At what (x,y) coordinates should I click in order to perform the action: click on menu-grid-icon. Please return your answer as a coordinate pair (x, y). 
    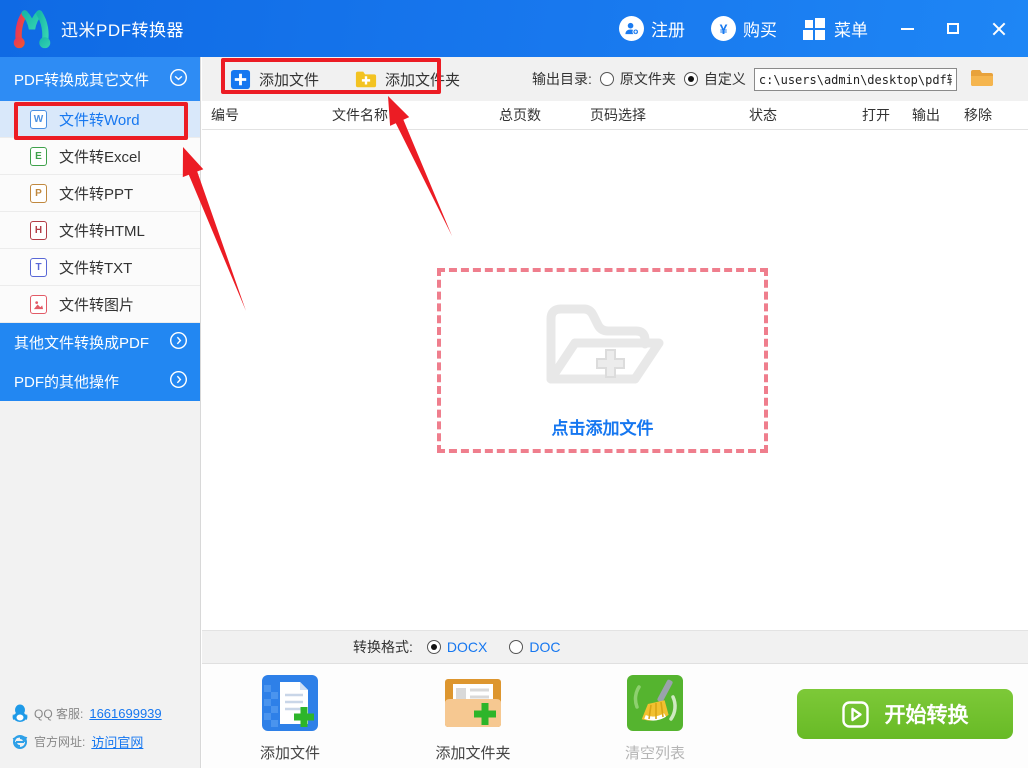
    Looking at the image, I should click on (815, 29).